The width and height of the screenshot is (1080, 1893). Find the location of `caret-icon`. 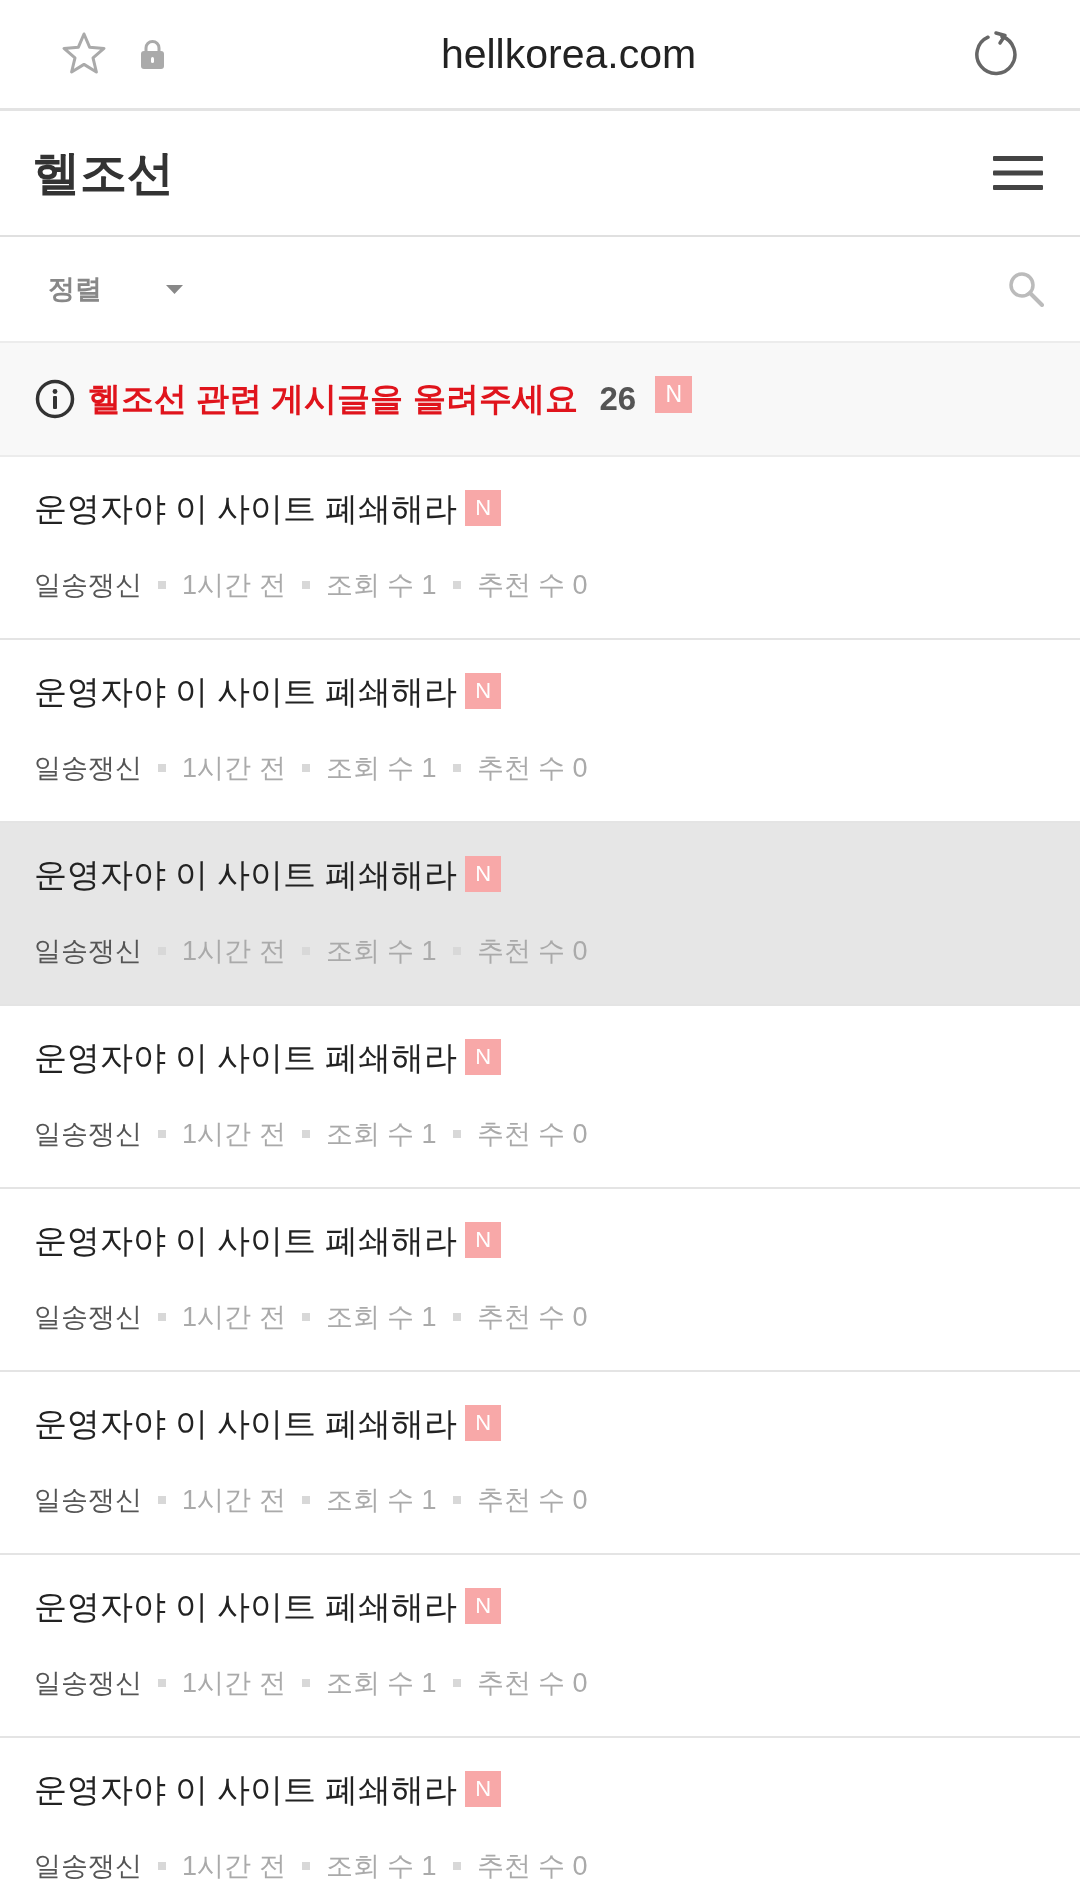

caret-icon is located at coordinates (174, 289).